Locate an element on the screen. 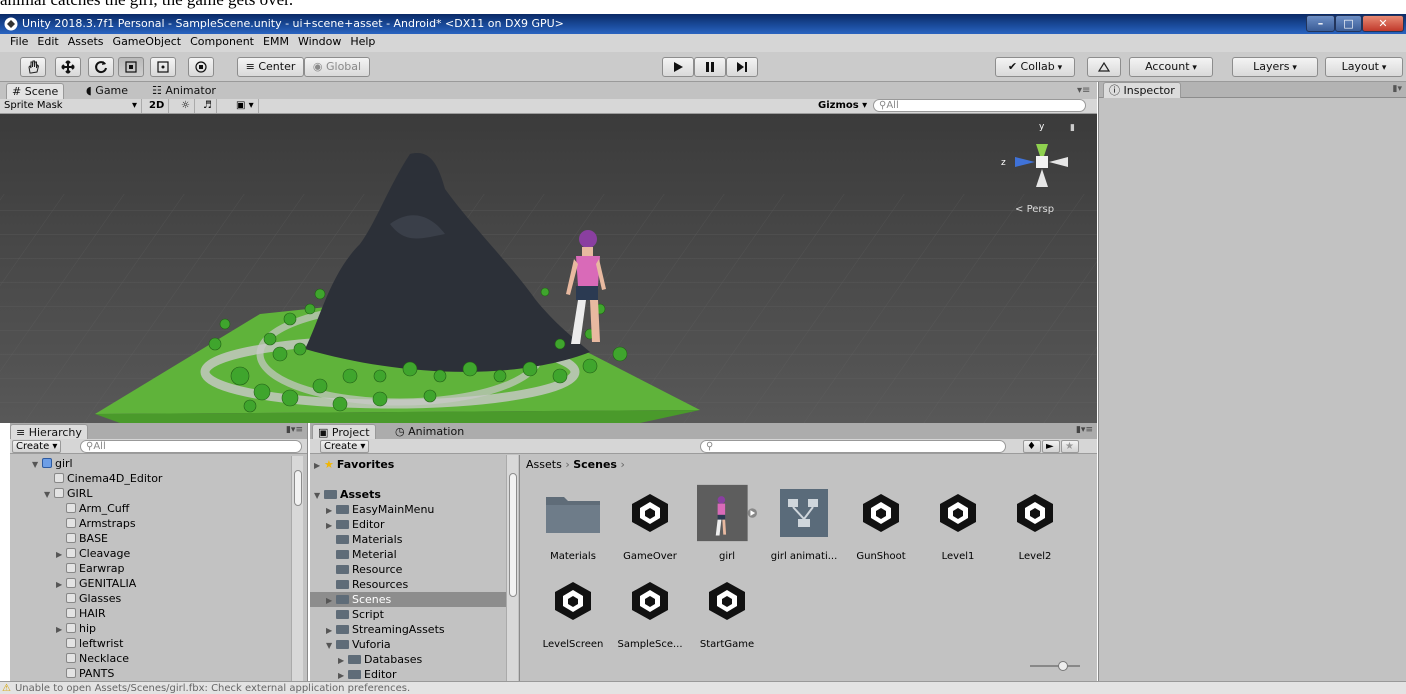  pivot-center-toggle: ≡ Center is located at coordinates (270, 67).